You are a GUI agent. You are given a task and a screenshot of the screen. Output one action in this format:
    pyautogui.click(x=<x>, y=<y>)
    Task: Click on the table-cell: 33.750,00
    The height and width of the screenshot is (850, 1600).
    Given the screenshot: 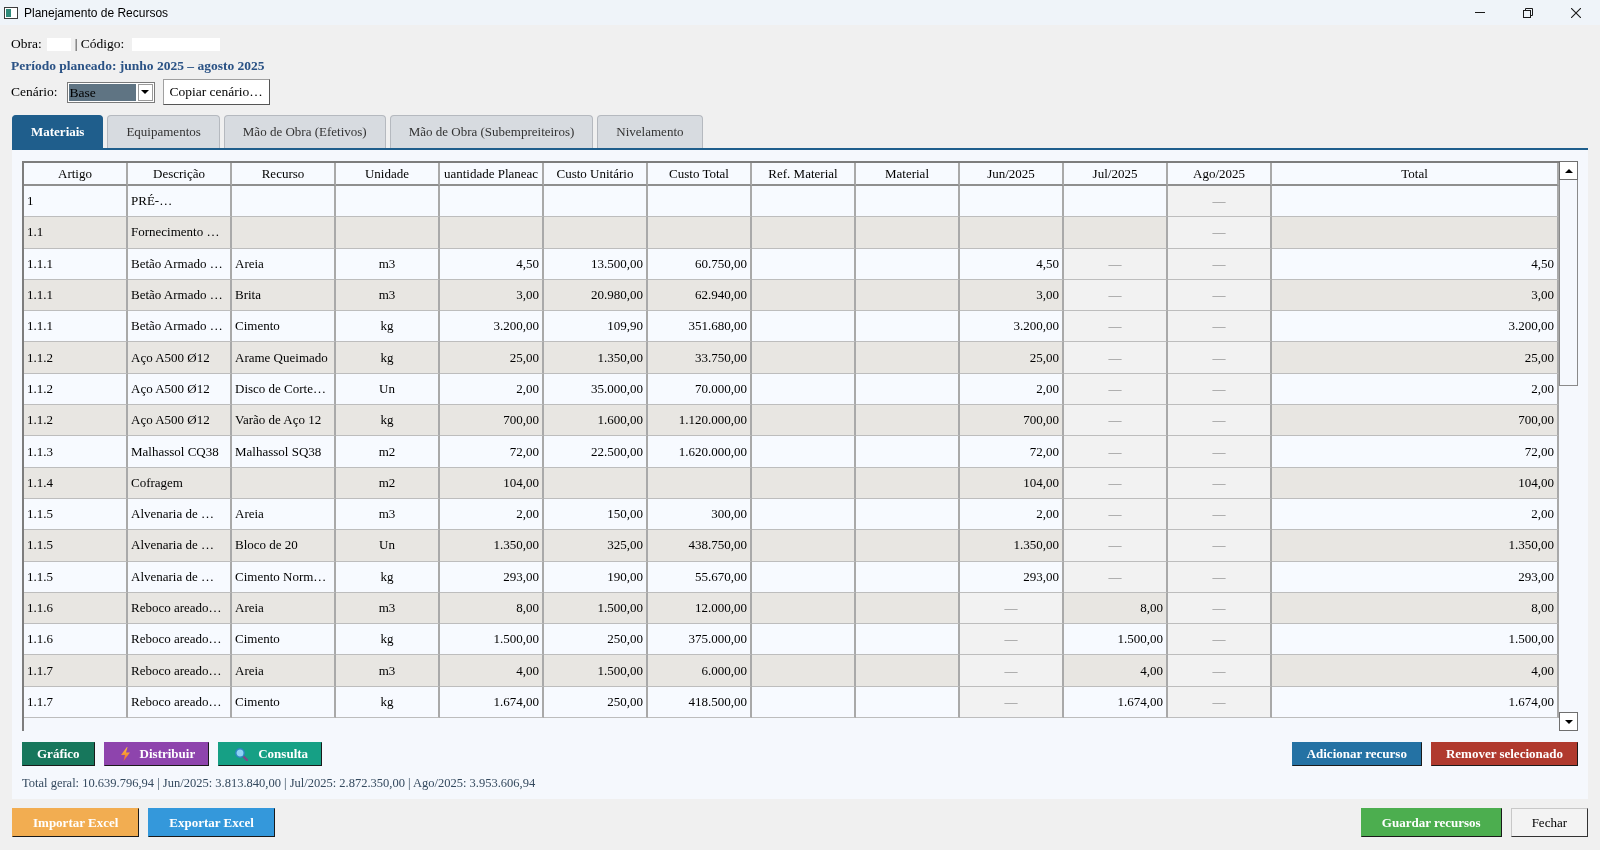 What is the action you would take?
    pyautogui.click(x=700, y=358)
    